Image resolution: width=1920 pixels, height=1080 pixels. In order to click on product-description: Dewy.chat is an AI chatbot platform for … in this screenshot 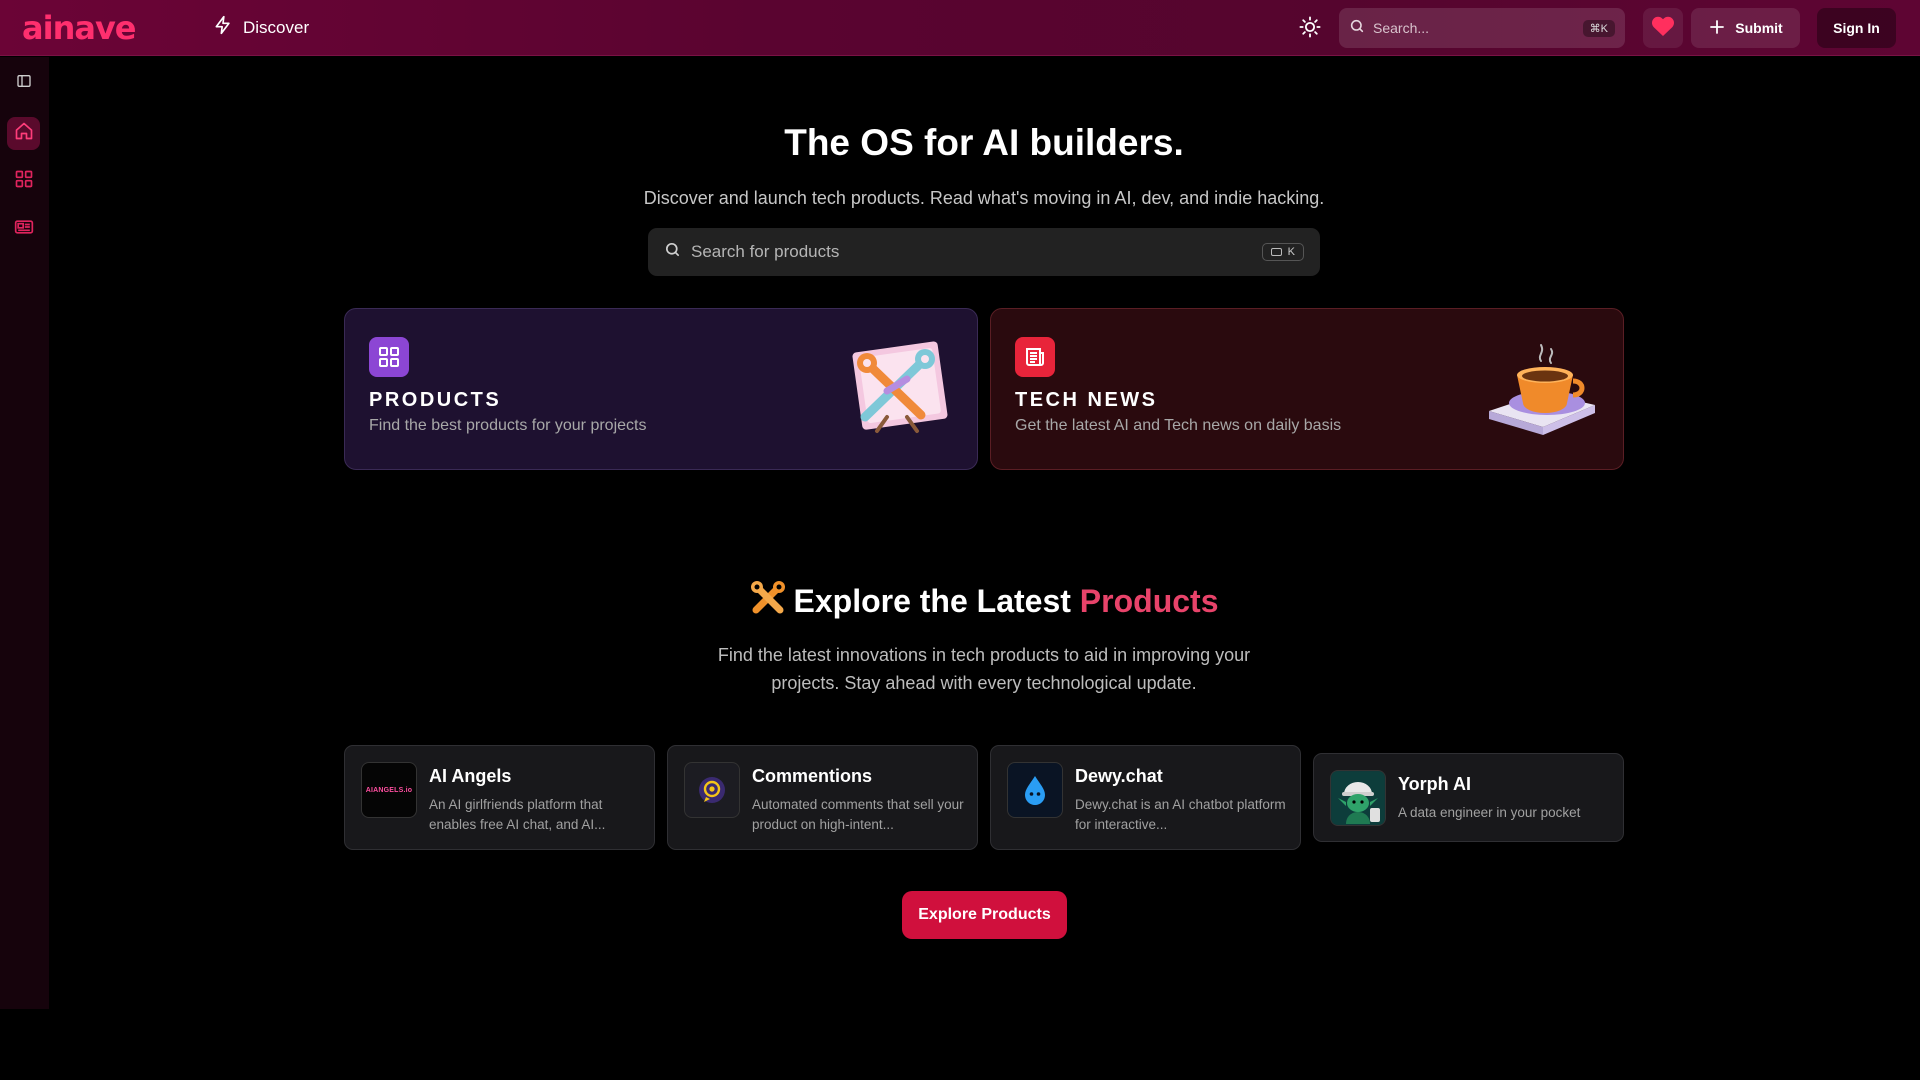, I will do `click(1180, 814)`.